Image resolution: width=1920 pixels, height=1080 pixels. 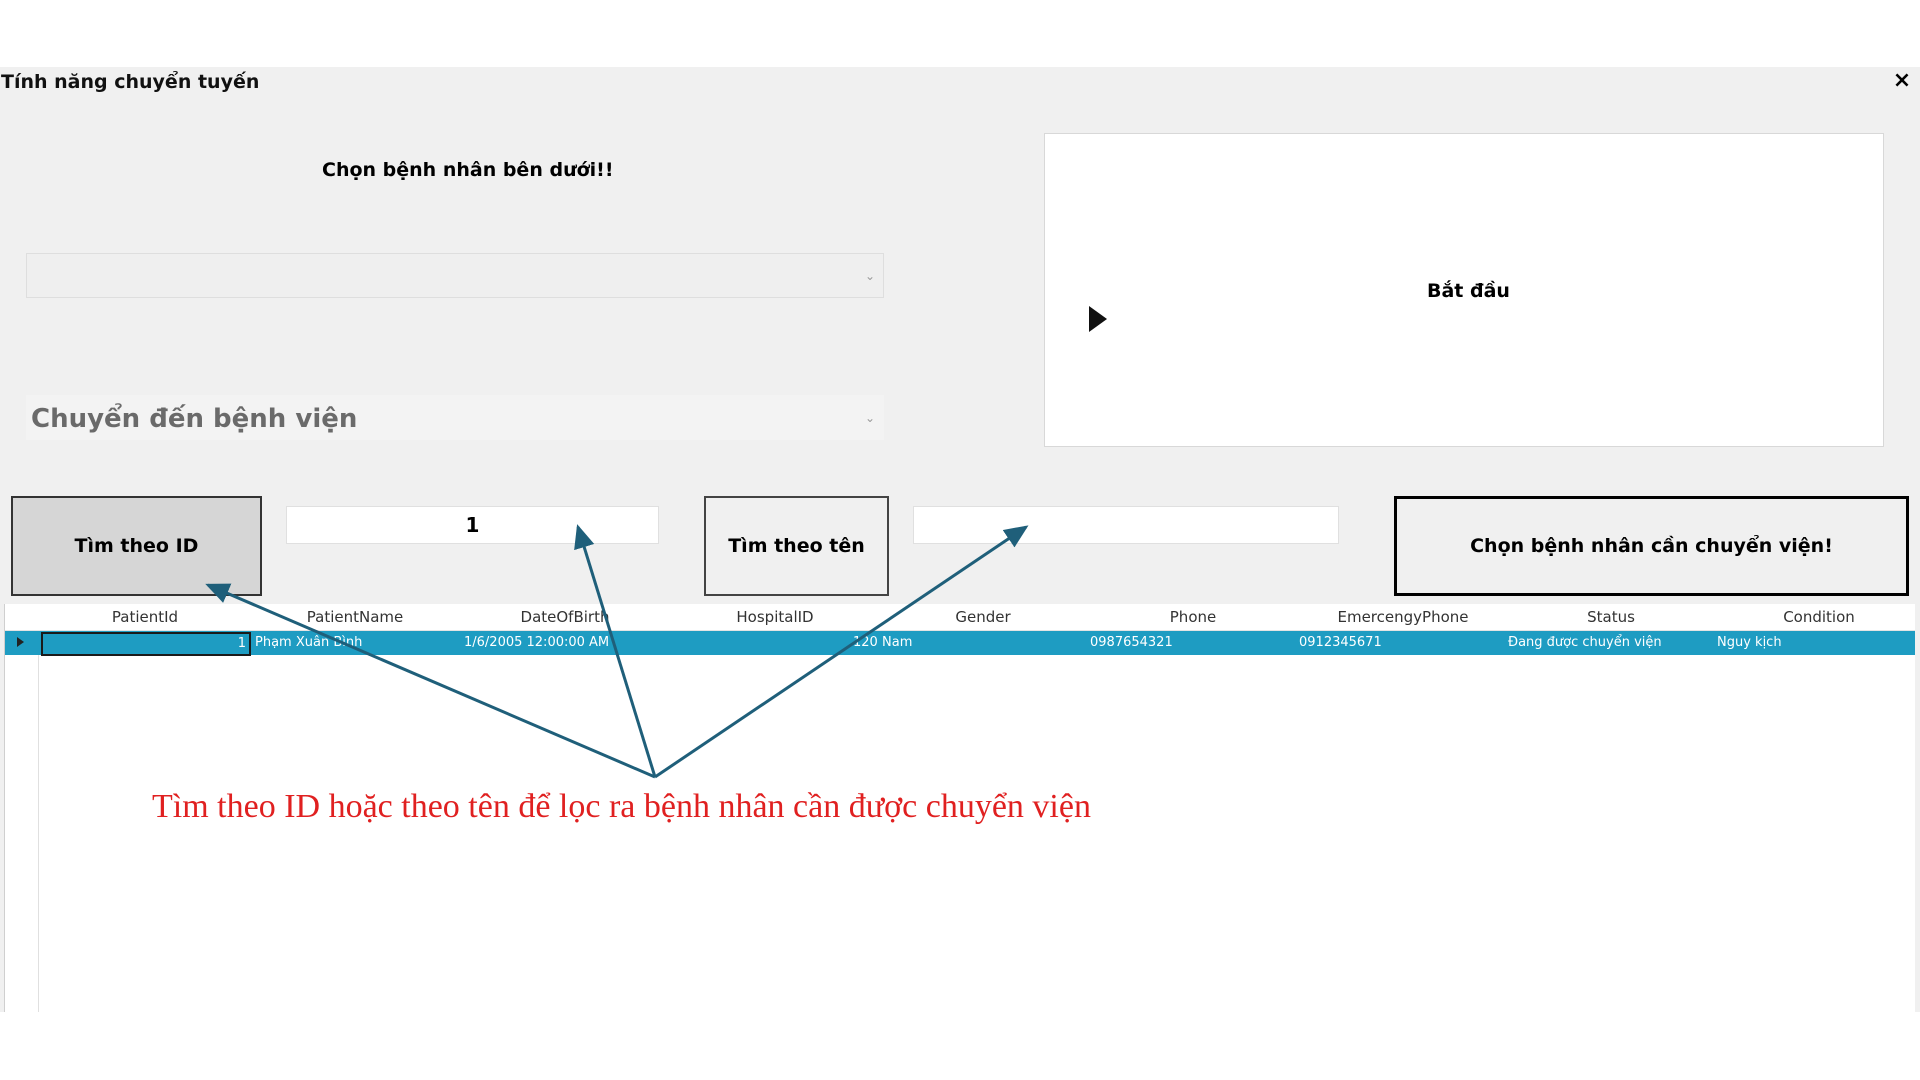 I want to click on cell-status: Đang được chuyển viện, so click(x=1585, y=642).